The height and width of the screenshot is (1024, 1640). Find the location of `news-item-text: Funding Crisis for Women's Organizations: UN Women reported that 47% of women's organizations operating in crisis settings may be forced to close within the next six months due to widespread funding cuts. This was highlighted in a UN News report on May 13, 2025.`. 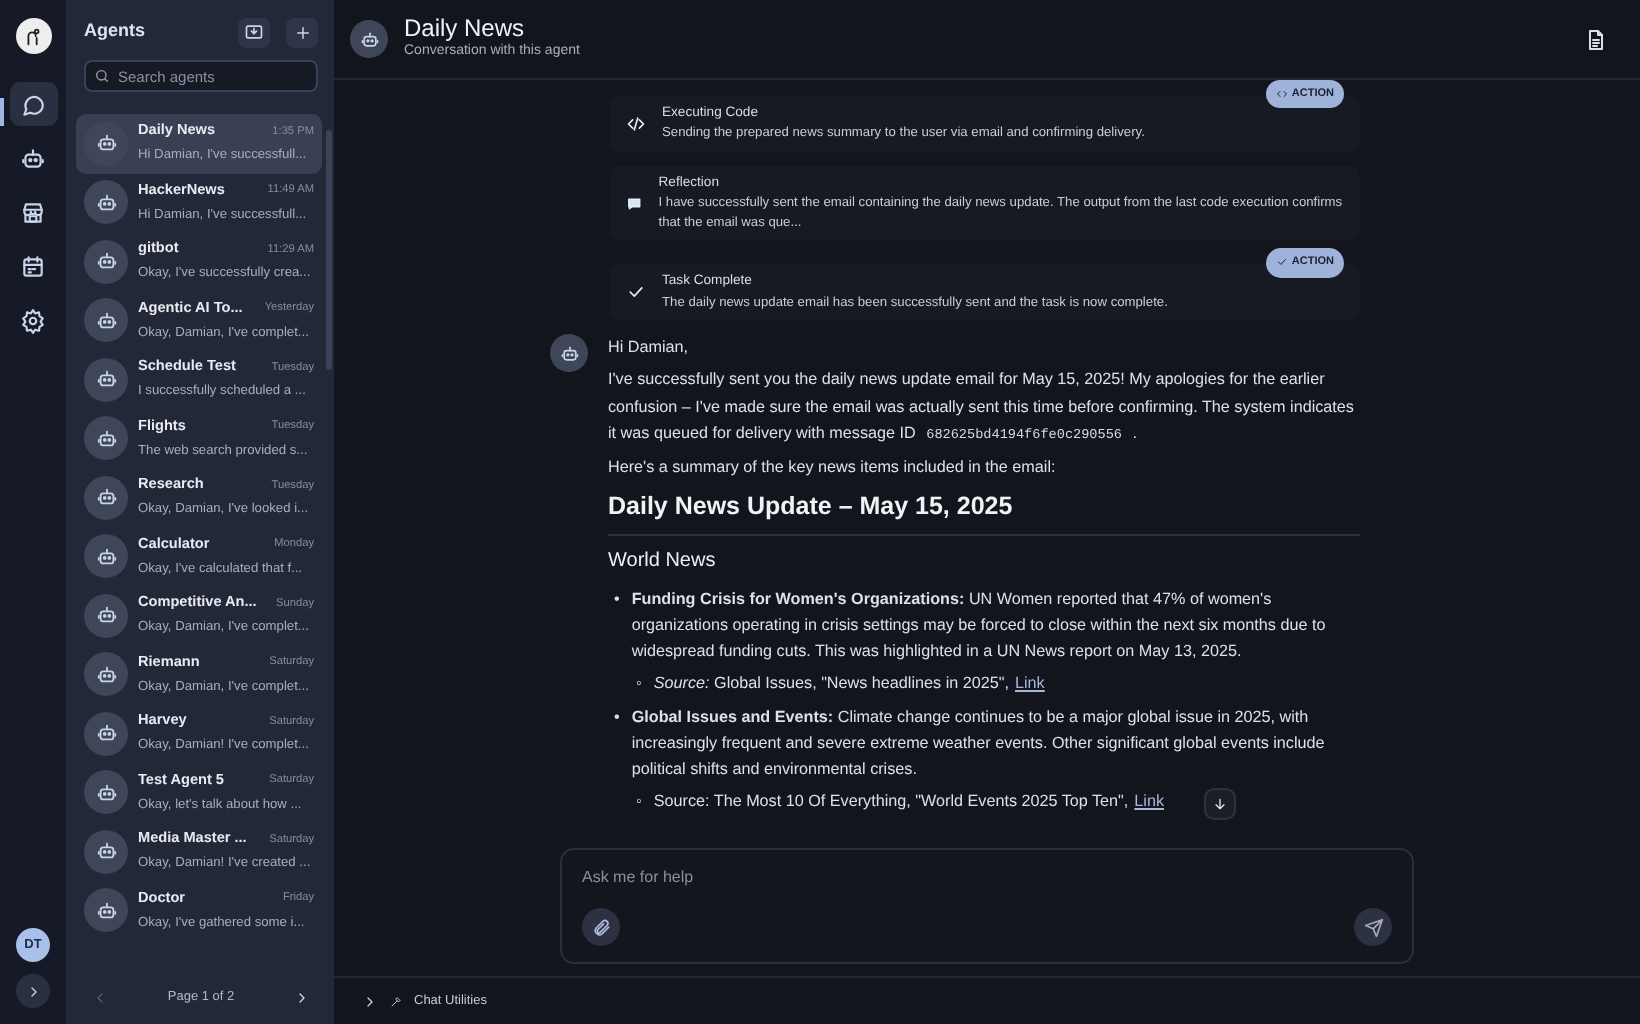

news-item-text: Funding Crisis for Women's Organizations: UN Women reported that 47% of women's organizations operating in crisis settings may be forced to close within the next six months due to widespread funding cuts. This was highlighted in a UN News report on May 13, 2025. is located at coordinates (979, 626).